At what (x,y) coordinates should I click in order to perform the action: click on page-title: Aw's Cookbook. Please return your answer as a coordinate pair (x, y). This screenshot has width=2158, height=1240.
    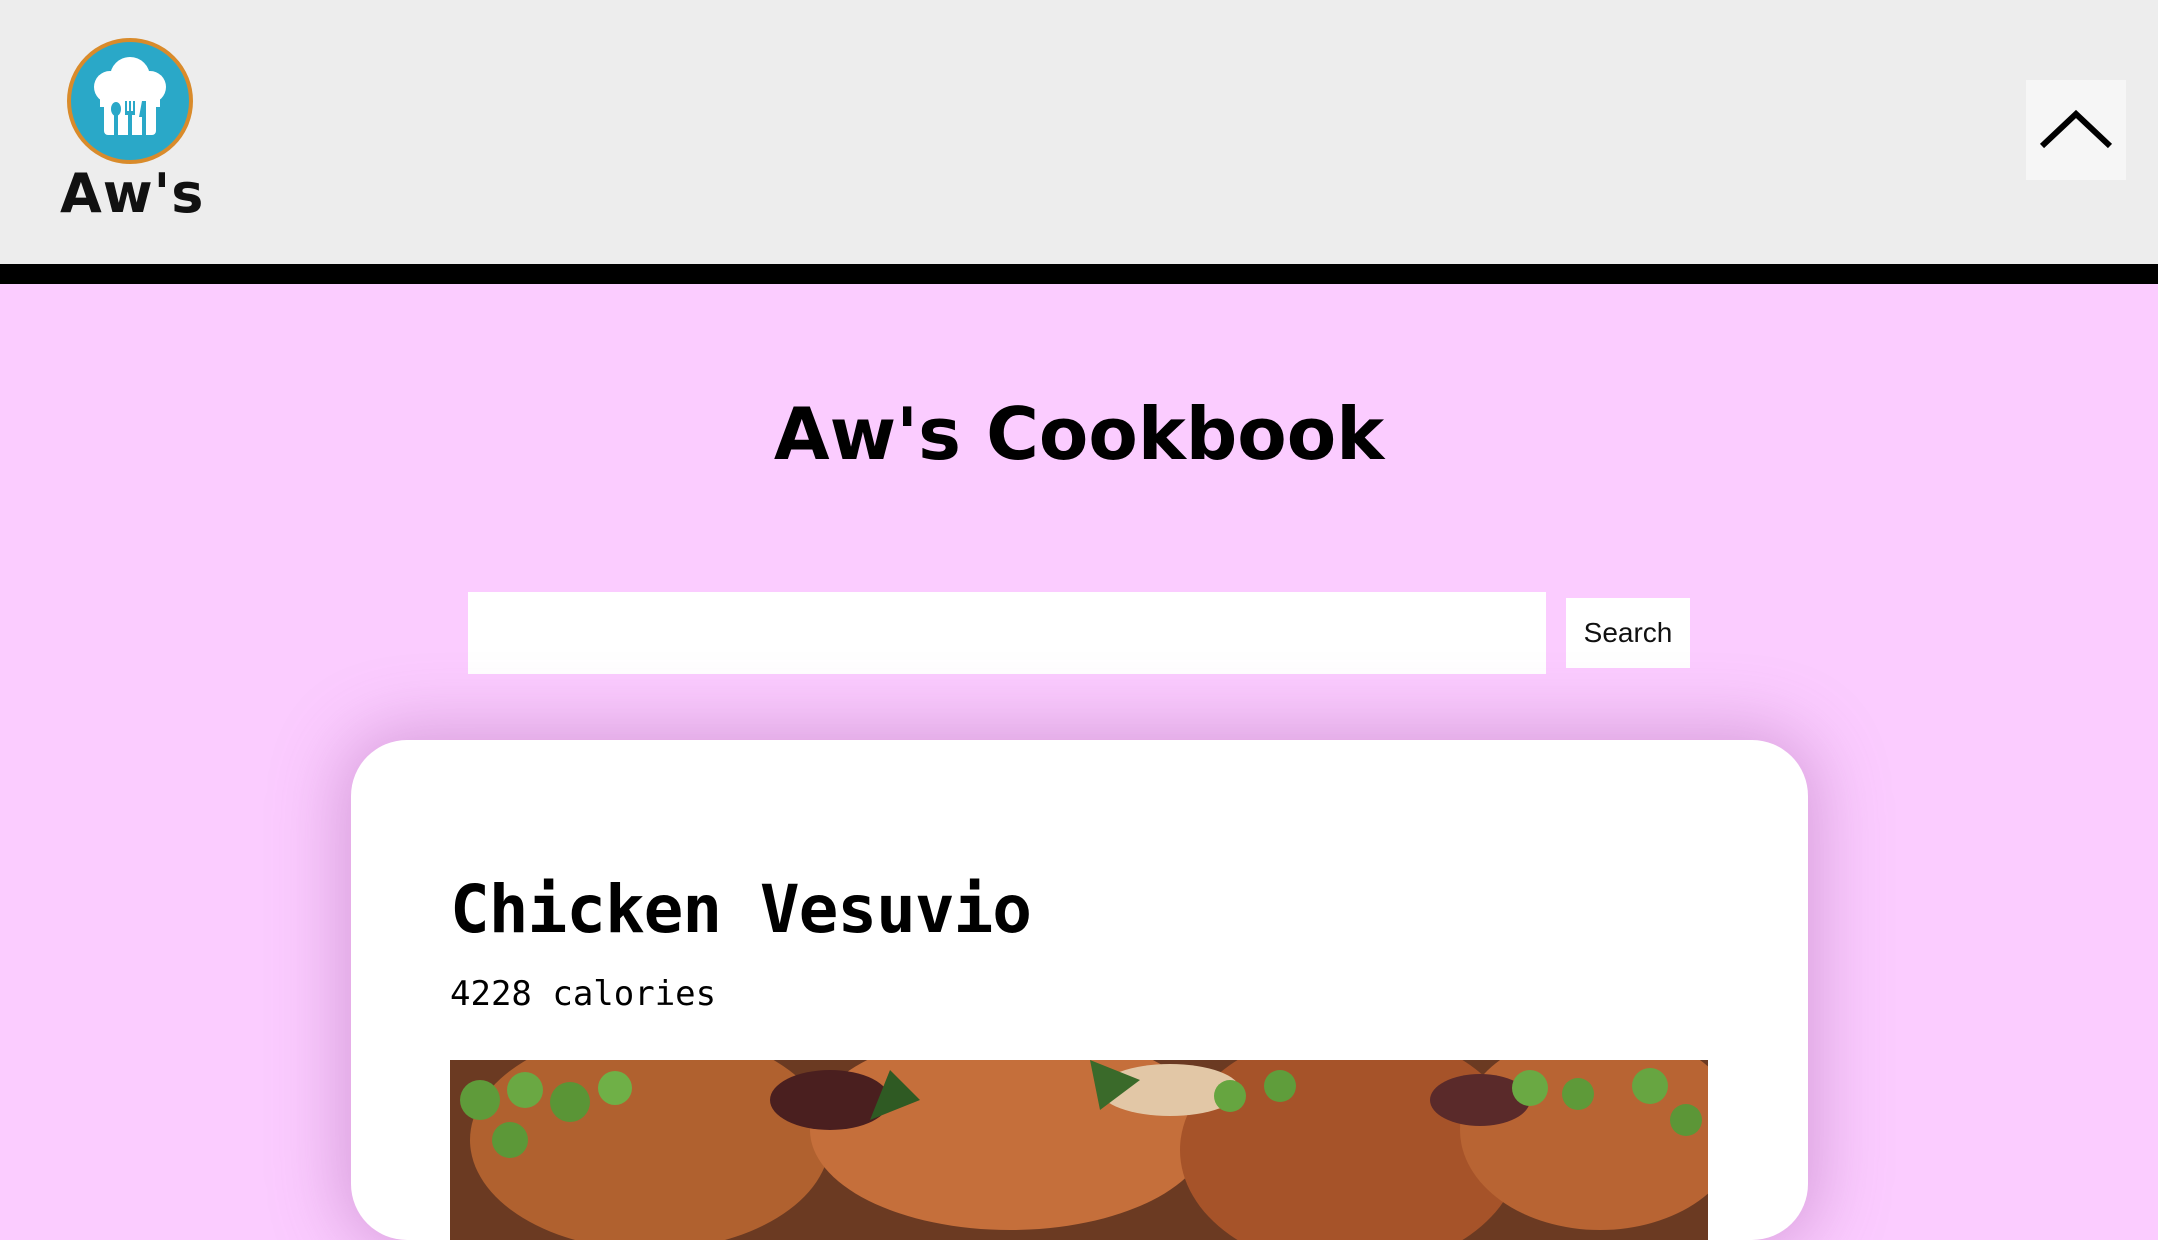
    Looking at the image, I should click on (1079, 434).